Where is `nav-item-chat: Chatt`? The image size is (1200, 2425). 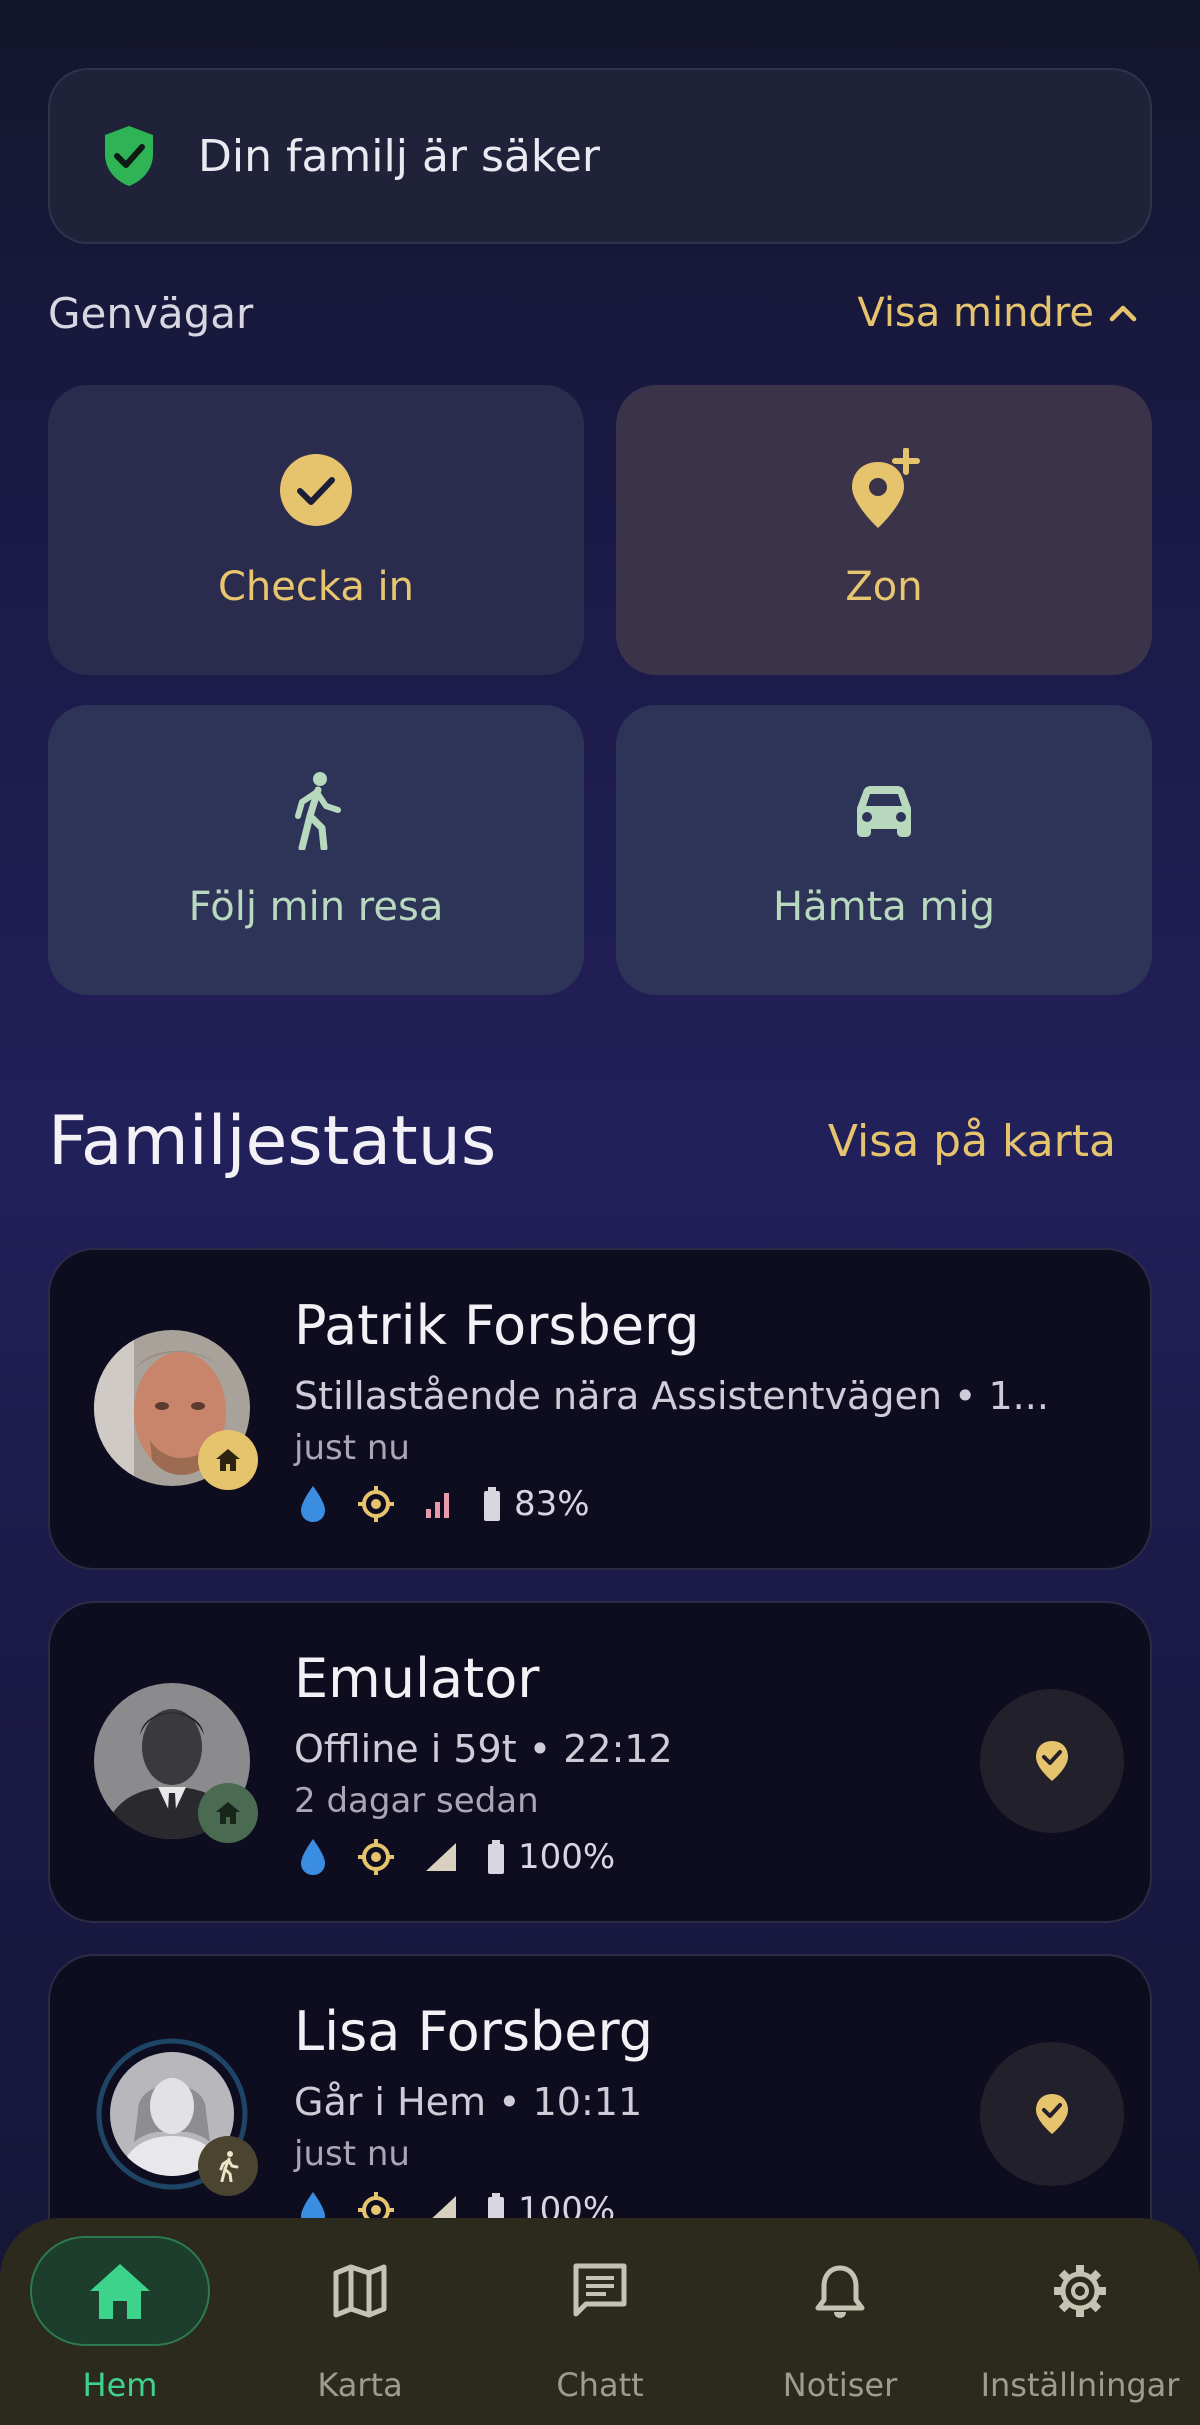 nav-item-chat: Chatt is located at coordinates (600, 2321).